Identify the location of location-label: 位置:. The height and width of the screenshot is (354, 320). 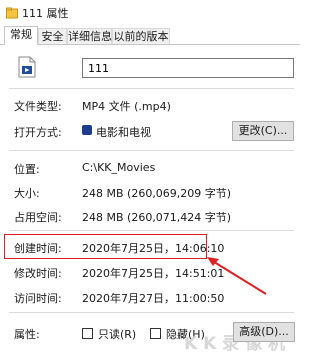
(27, 169).